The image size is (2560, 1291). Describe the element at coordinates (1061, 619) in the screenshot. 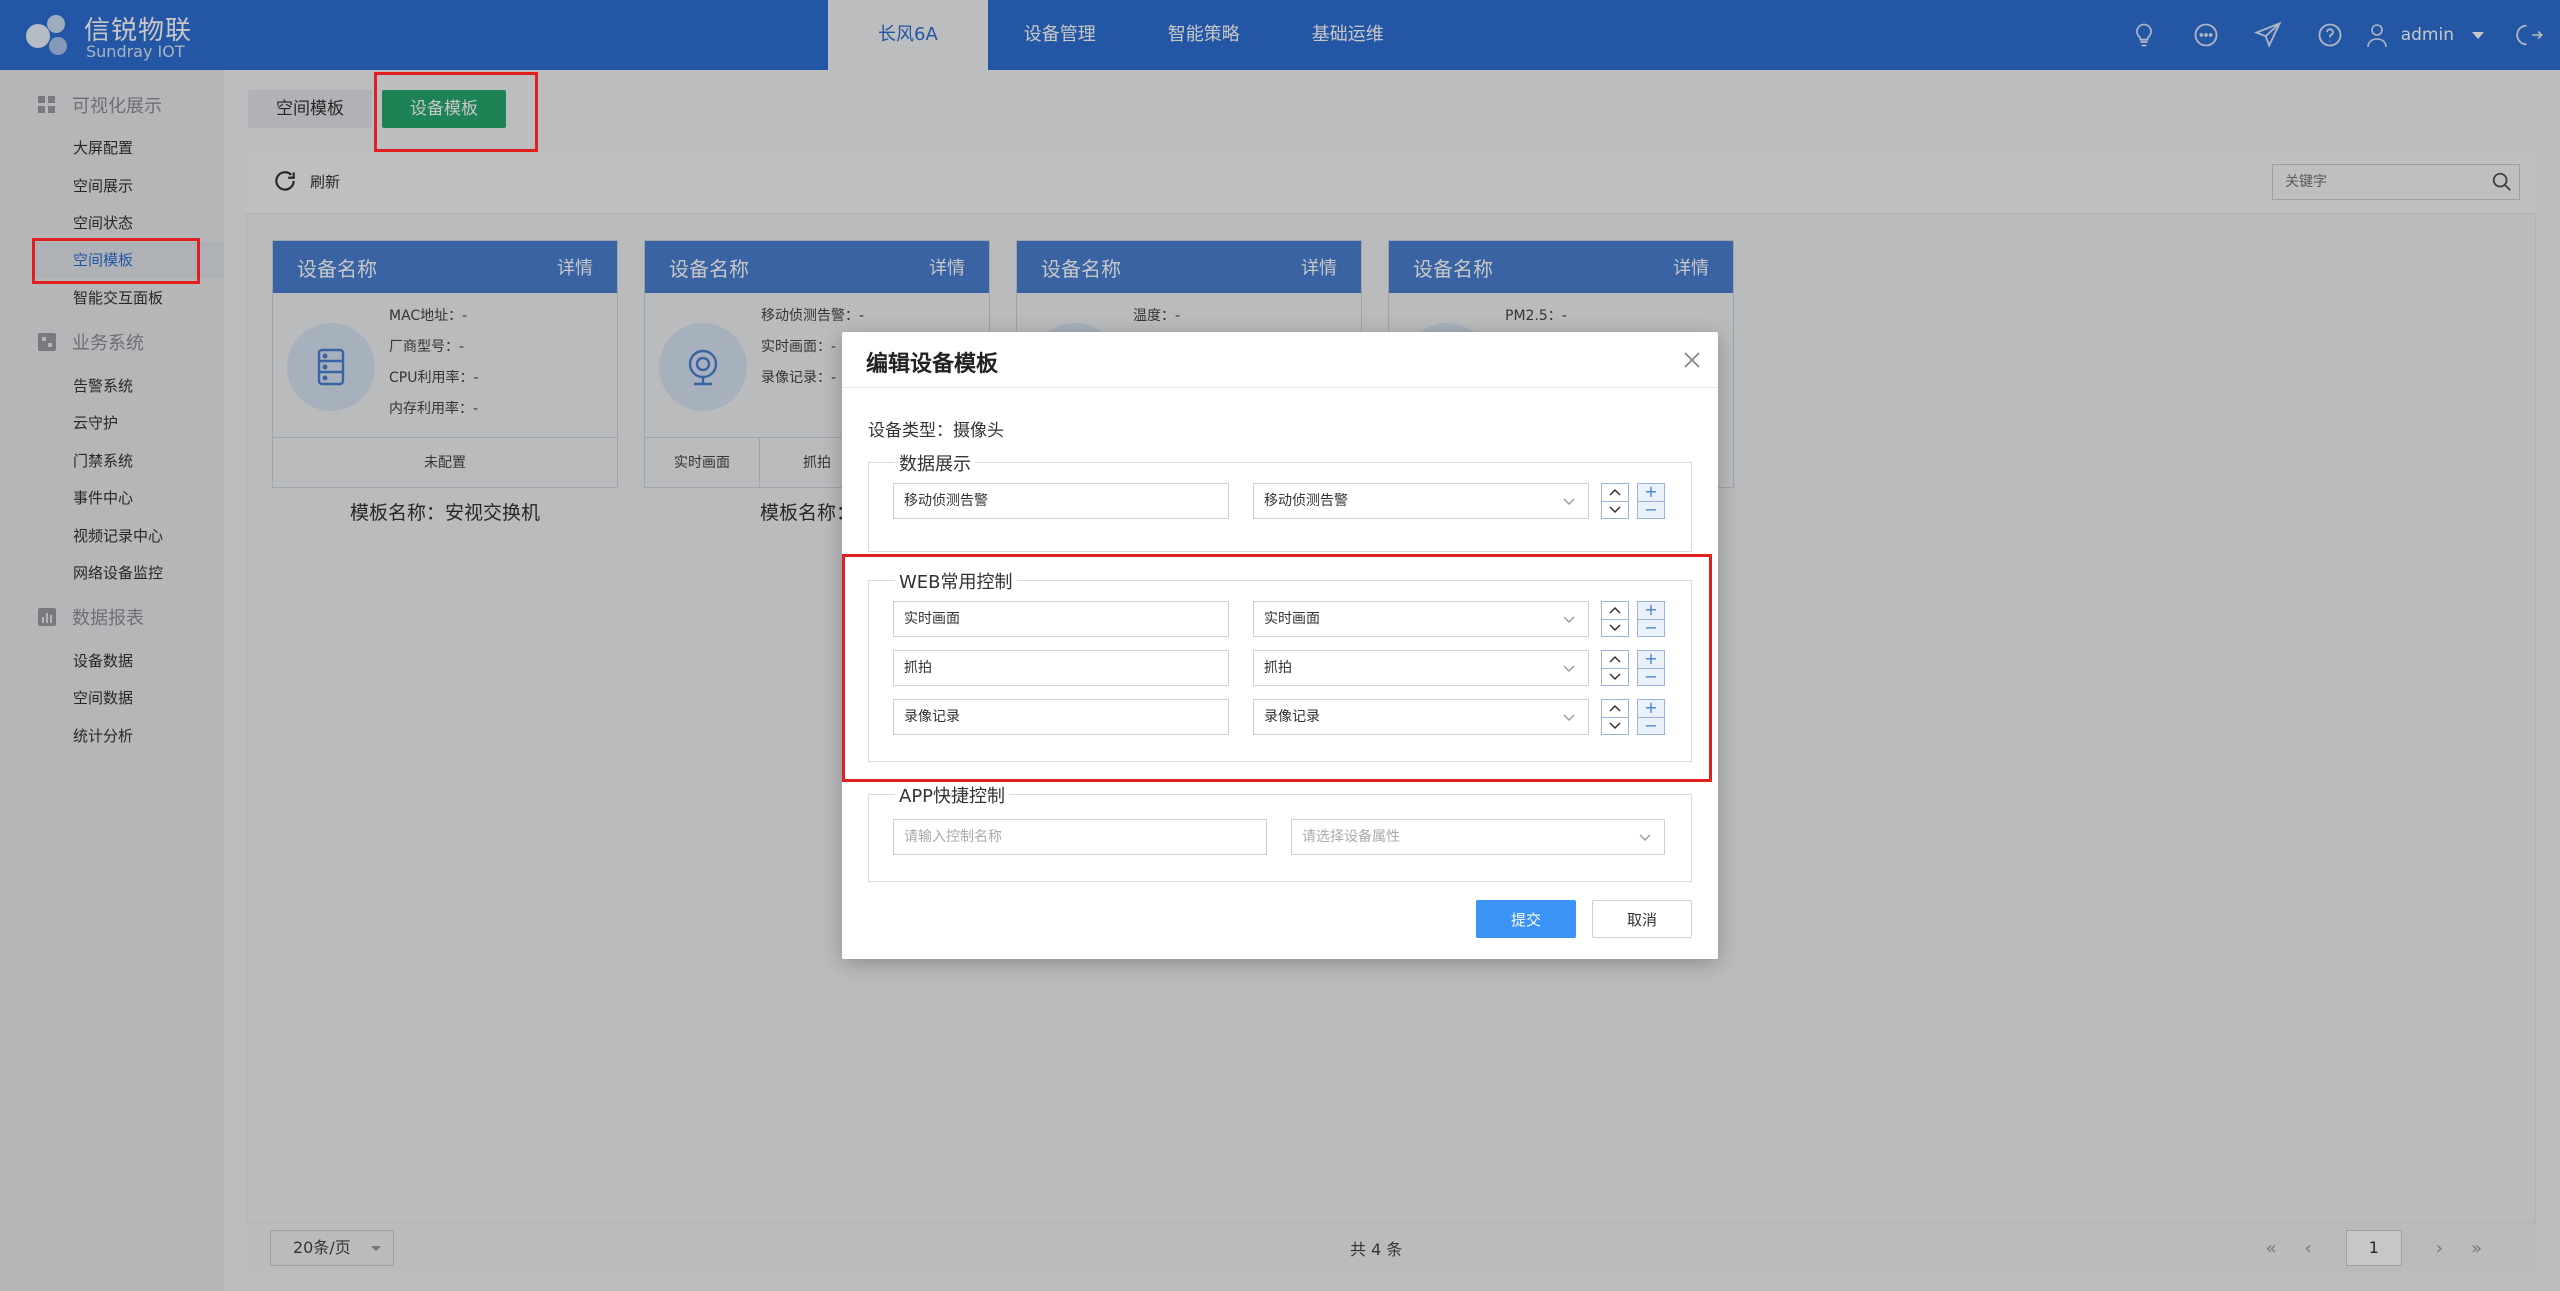

I see `control-name-input: 实时画面` at that location.